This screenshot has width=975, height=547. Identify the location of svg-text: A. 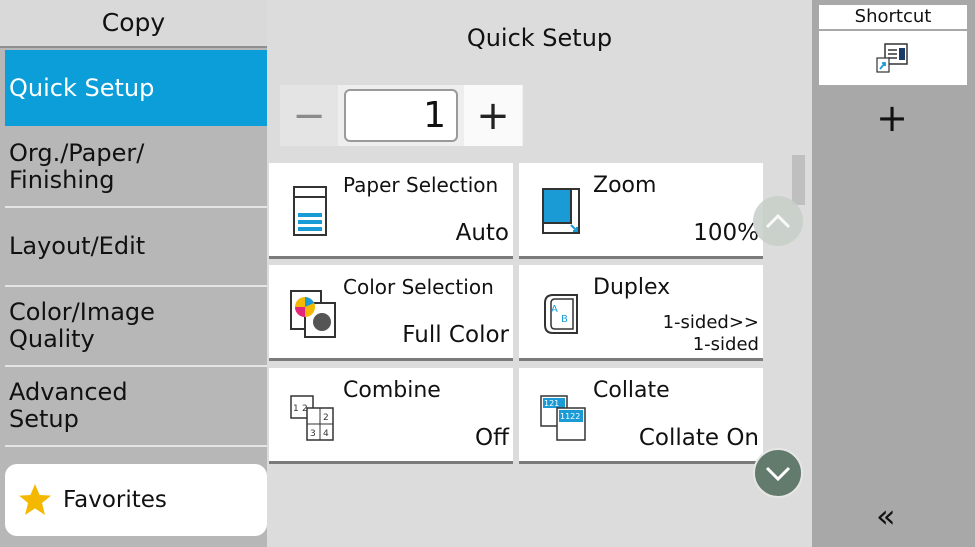
(554, 309).